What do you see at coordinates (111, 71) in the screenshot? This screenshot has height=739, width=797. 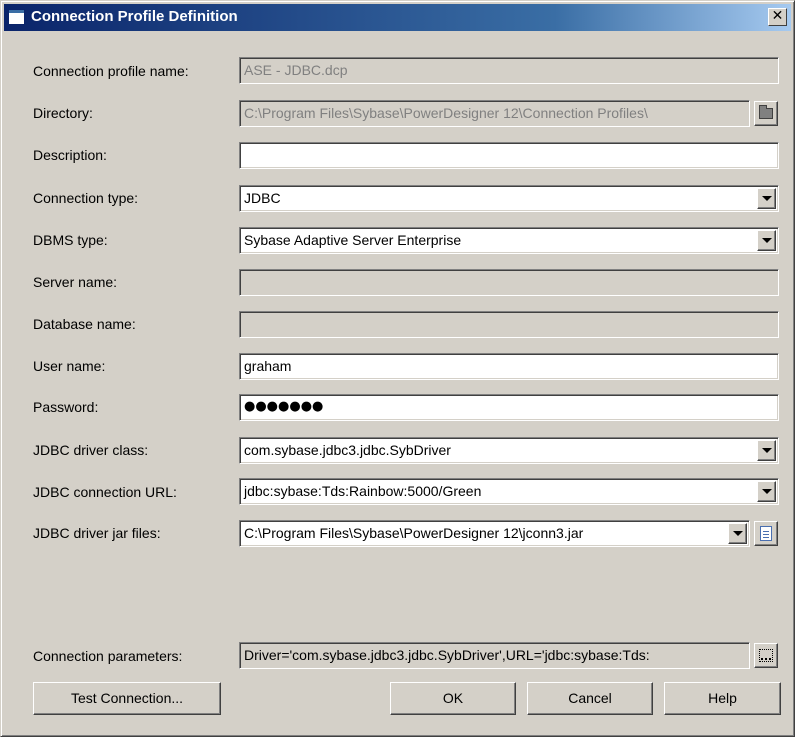 I see `profile-name-label: Connection profile name:` at bounding box center [111, 71].